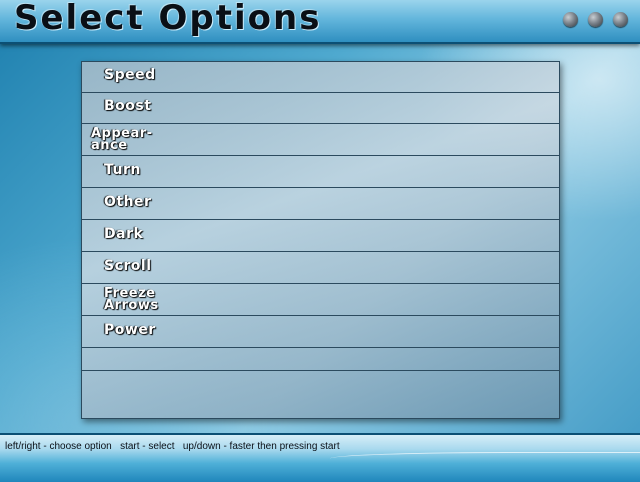 The image size is (640, 482). Describe the element at coordinates (130, 75) in the screenshot. I see `option-label: Speed` at that location.